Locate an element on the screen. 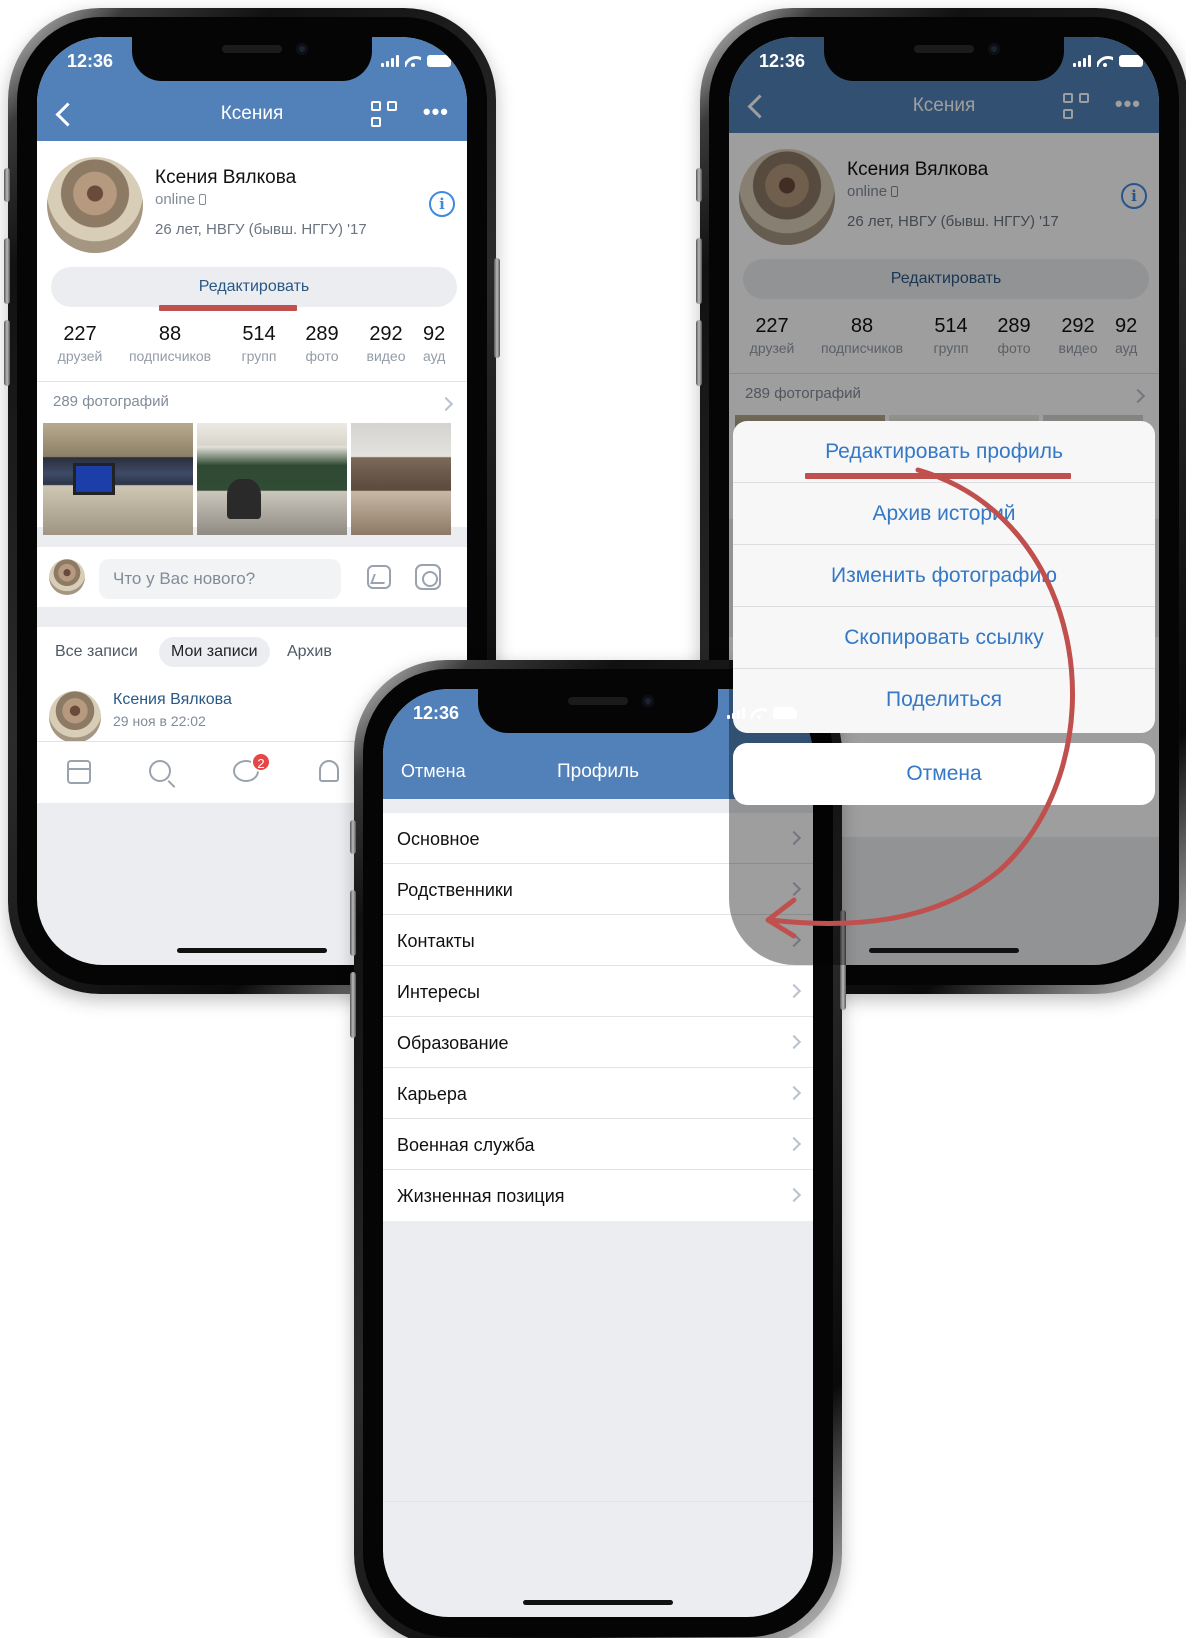 This screenshot has height=1638, width=1186. stat-audio: 92 ауд is located at coordinates (443, 343).